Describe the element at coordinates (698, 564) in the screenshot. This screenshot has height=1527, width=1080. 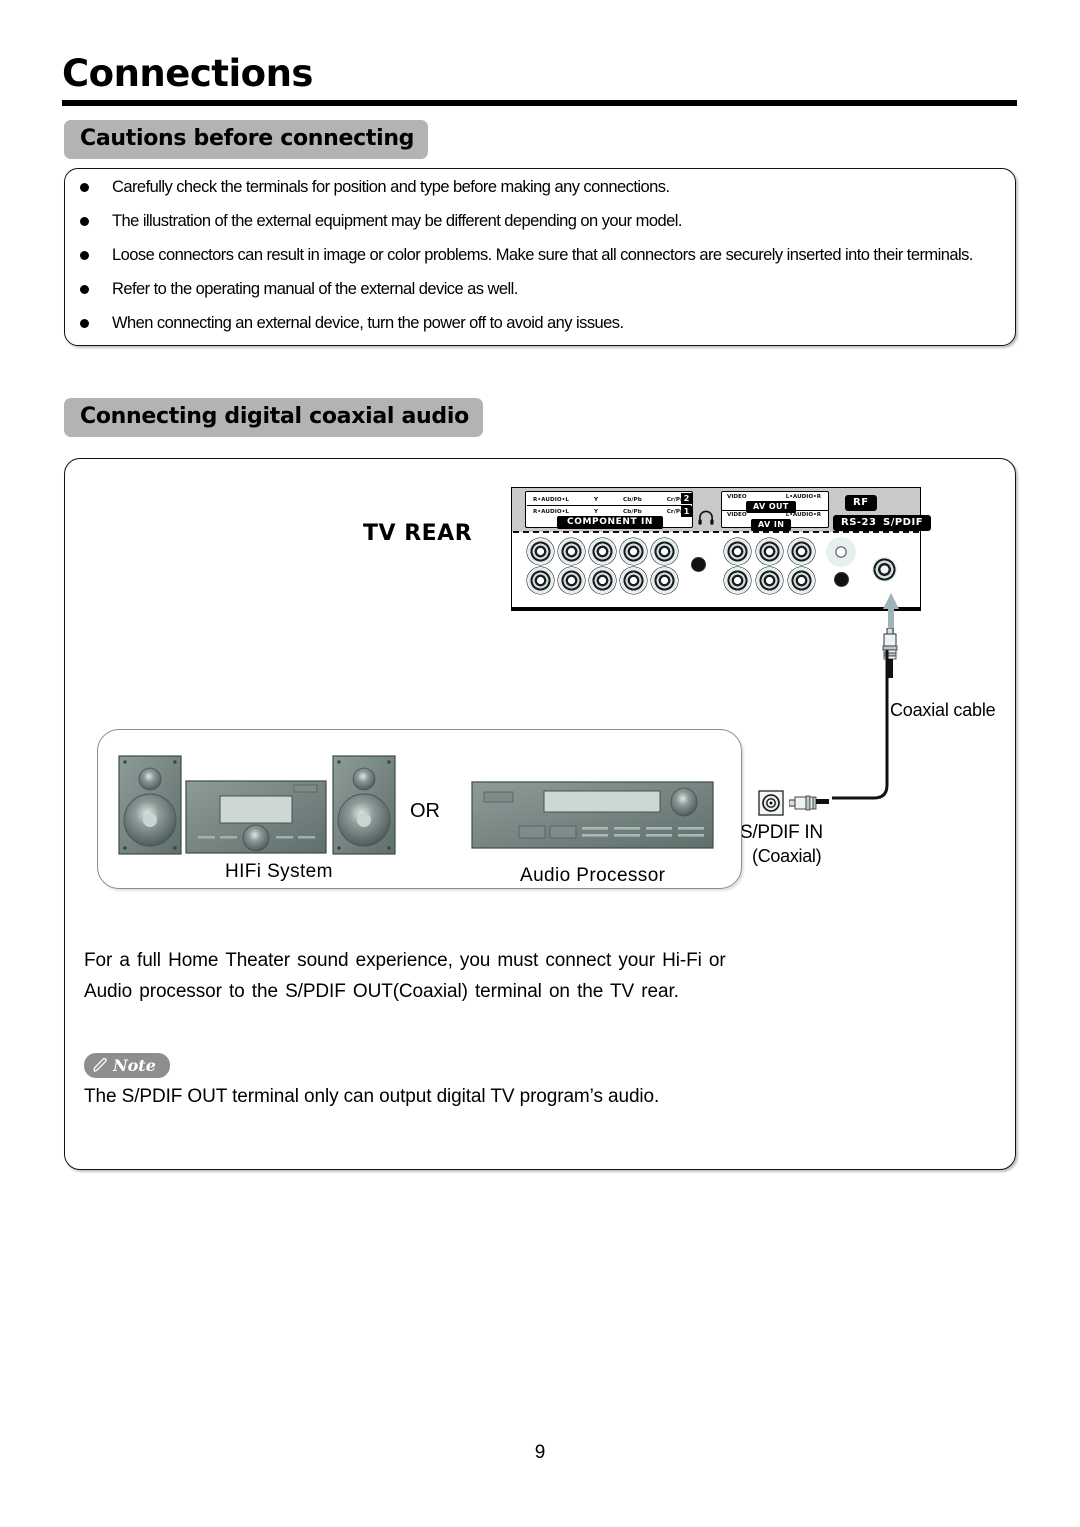
I see `jack-headphone` at that location.